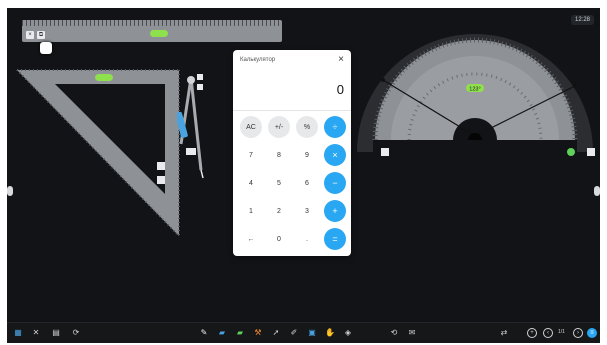 Image resolution: width=607 pixels, height=345 pixels. Describe the element at coordinates (307, 183) in the screenshot. I see `digit-6-button: 6` at that location.